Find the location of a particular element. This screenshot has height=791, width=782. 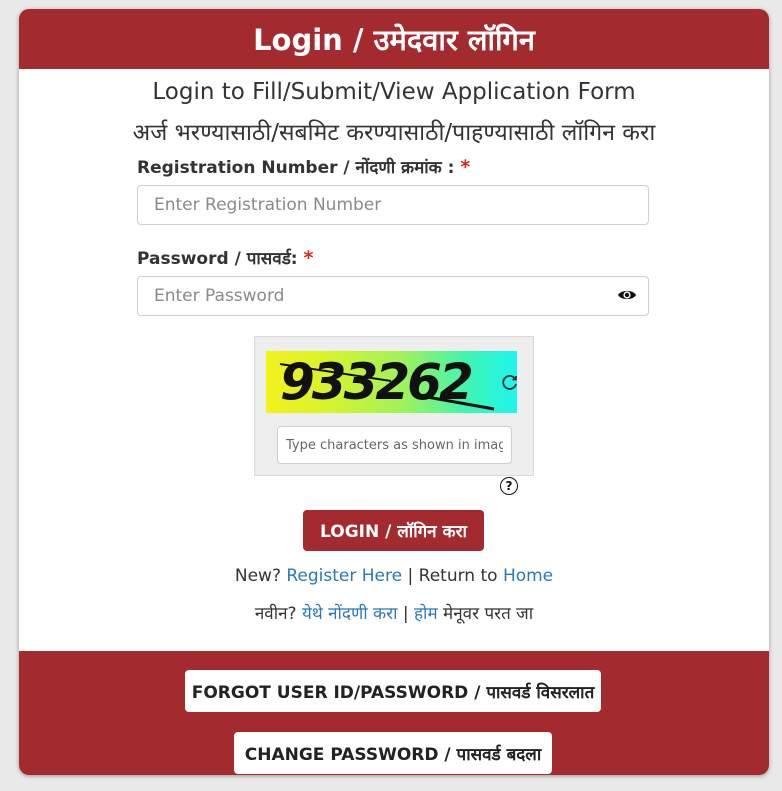

return-to-text: Return to is located at coordinates (458, 576).